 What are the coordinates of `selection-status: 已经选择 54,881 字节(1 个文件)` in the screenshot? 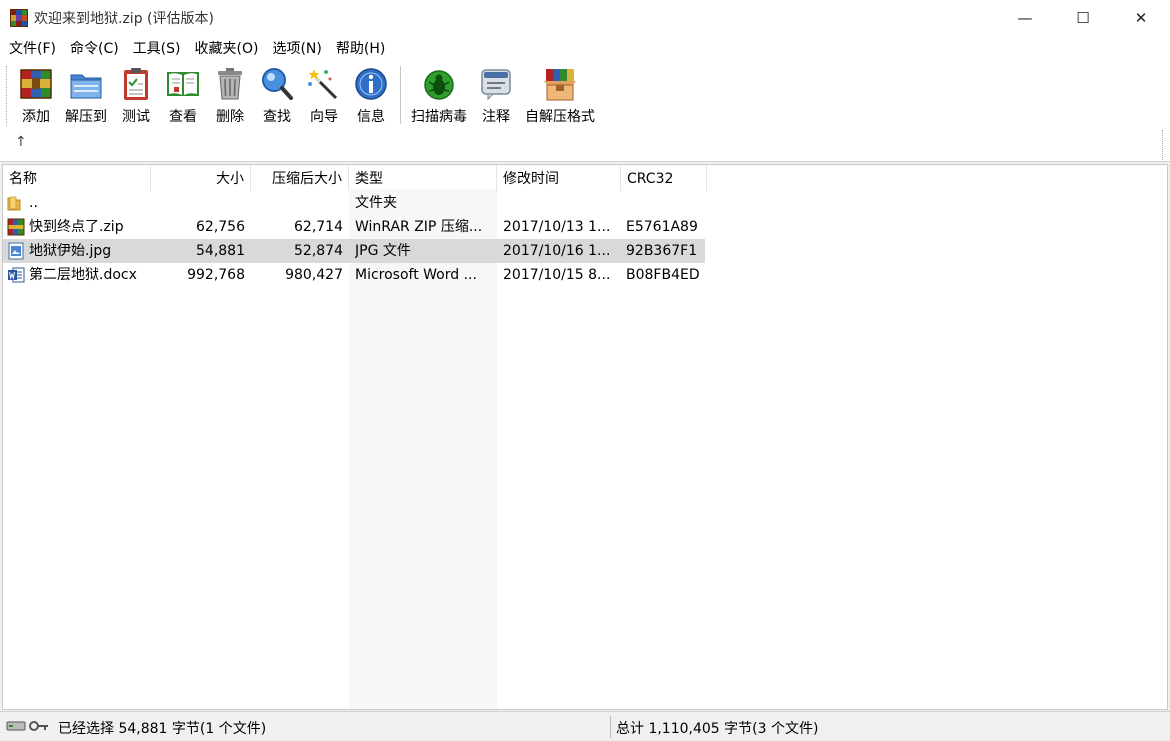 It's located at (162, 729).